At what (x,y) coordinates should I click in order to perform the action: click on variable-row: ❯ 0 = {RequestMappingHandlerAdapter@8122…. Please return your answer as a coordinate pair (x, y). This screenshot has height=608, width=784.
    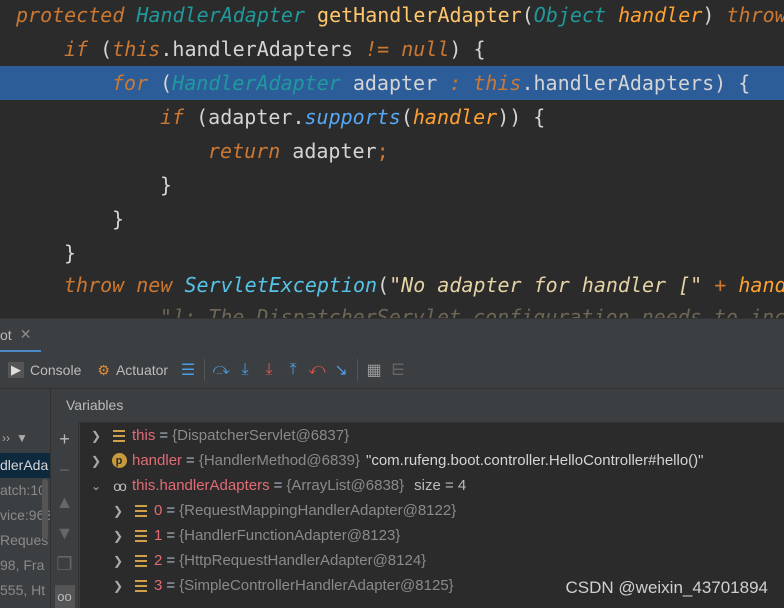
    Looking at the image, I should click on (283, 510).